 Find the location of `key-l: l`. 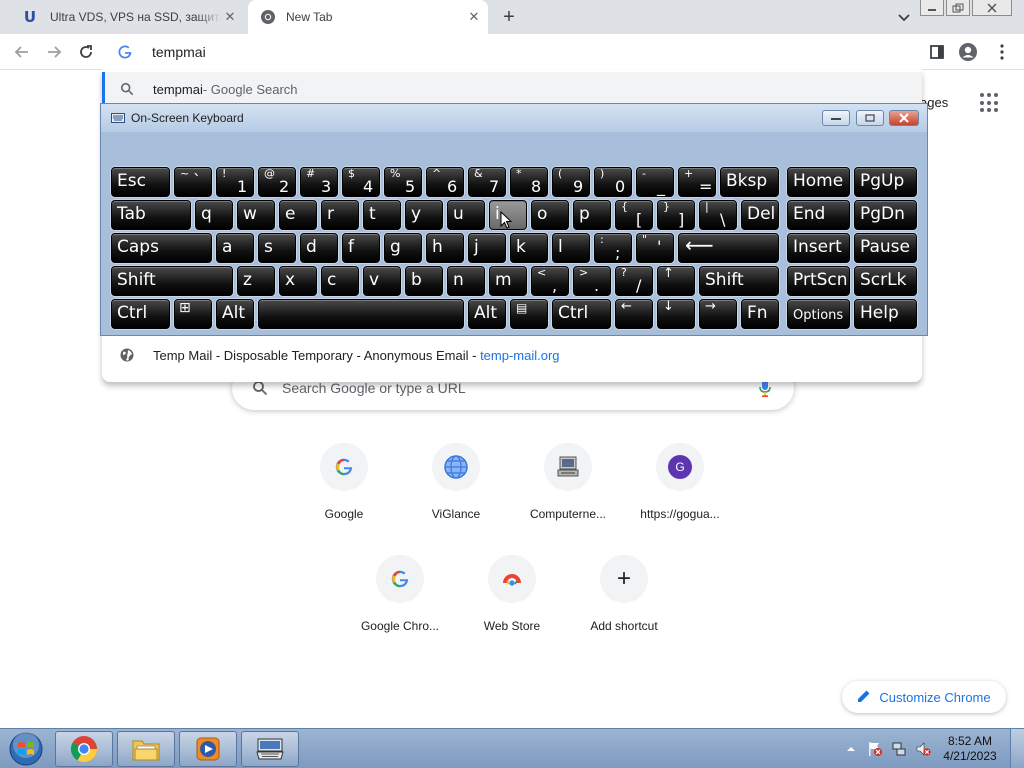

key-l: l is located at coordinates (571, 248).